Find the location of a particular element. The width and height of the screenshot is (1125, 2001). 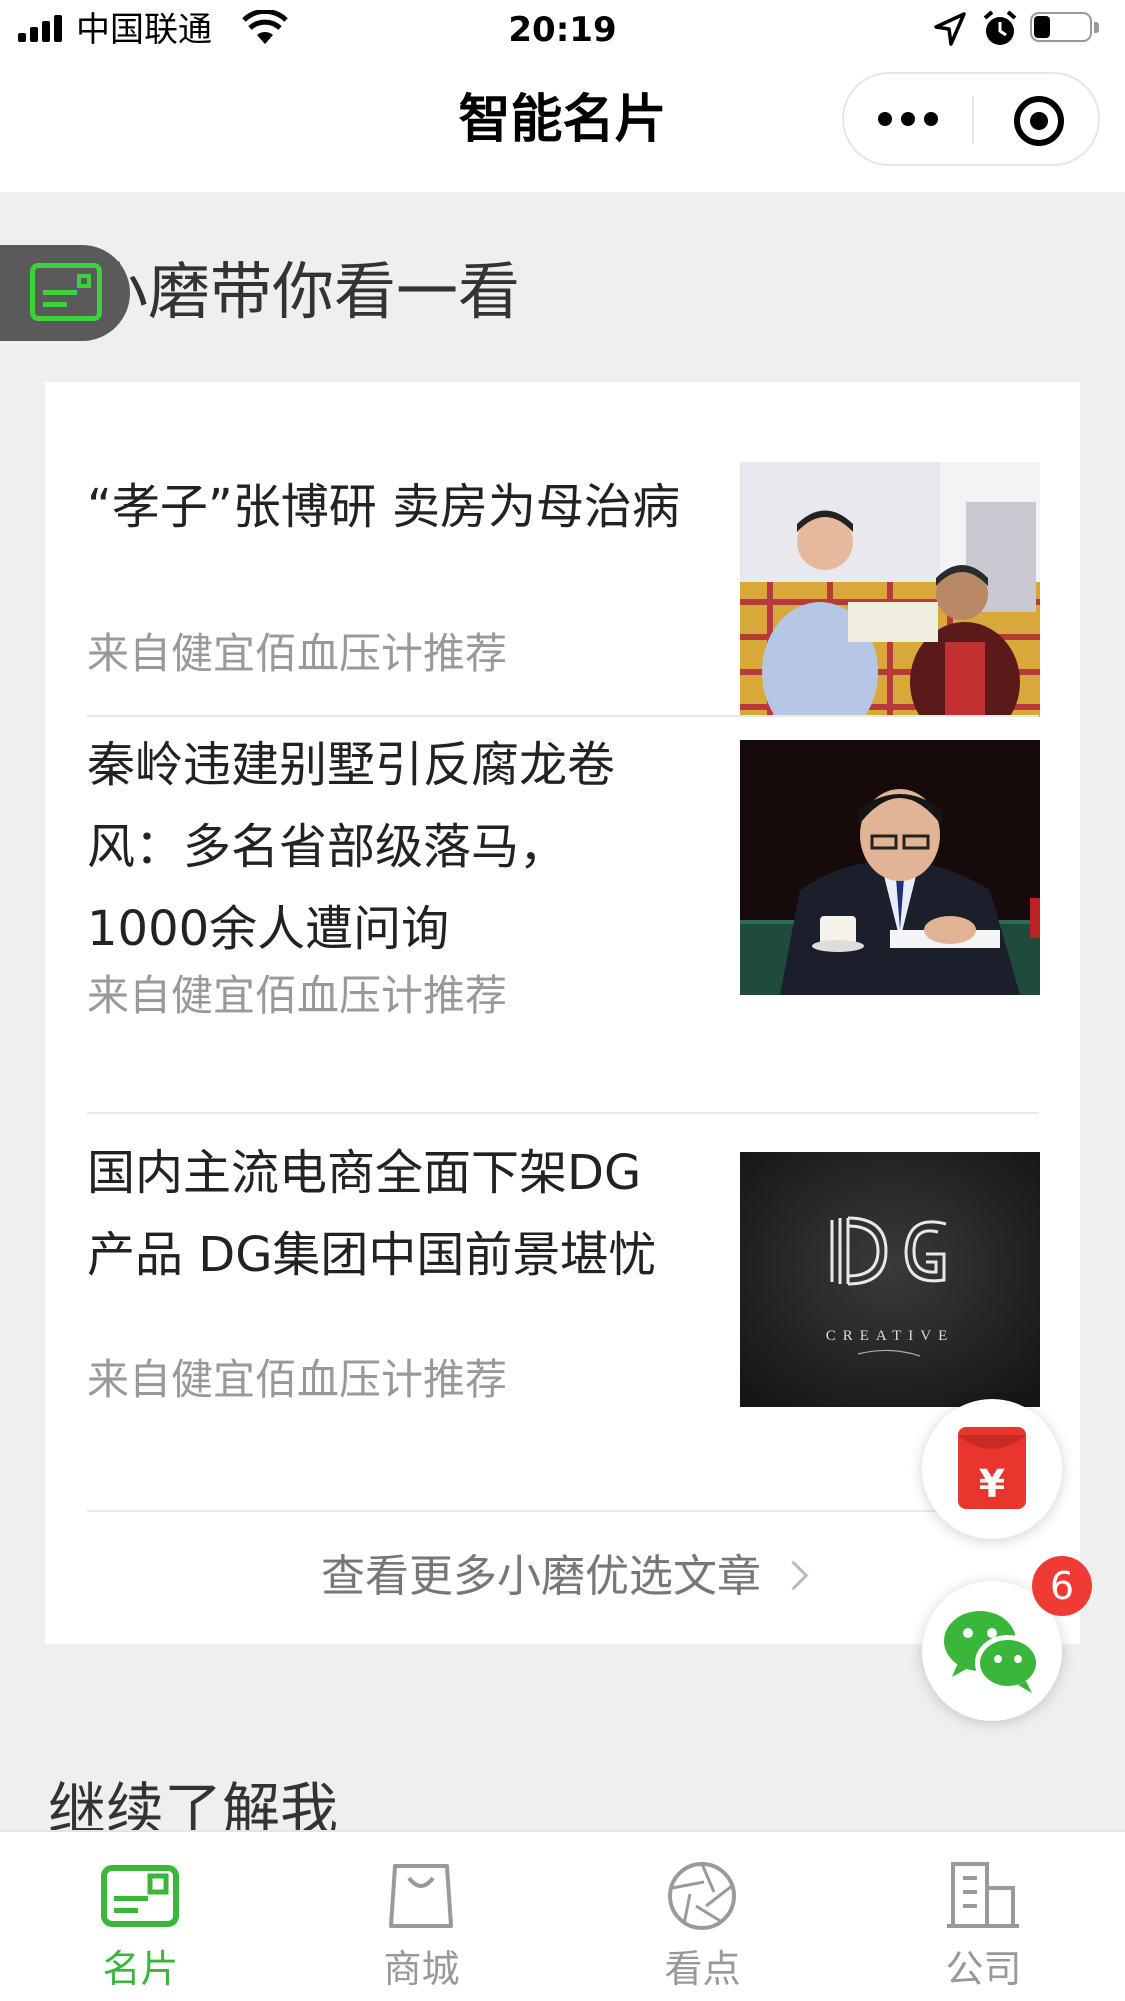

red-packet-icon: ¥ is located at coordinates (992, 1468).